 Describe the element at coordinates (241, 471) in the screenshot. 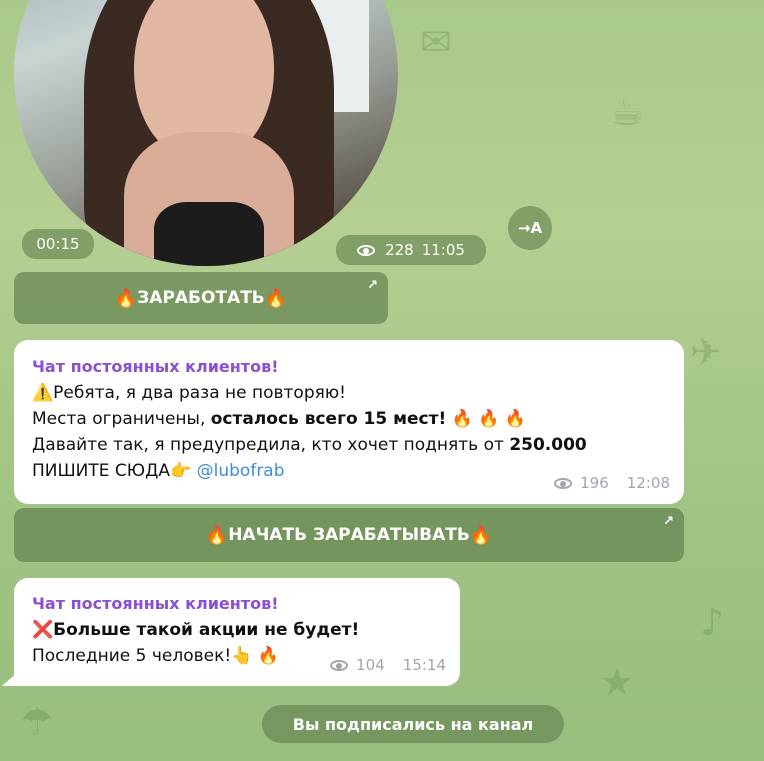

I see `username-link: @lubofrab` at that location.